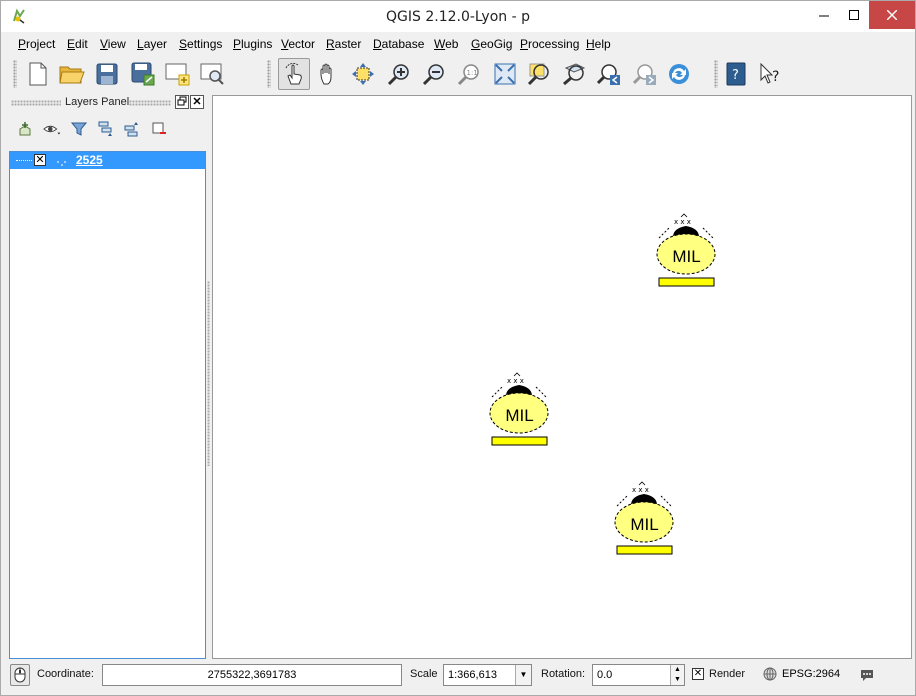  Describe the element at coordinates (487, 675) in the screenshot. I see `scale-combobox: 1:366,613 ▼` at that location.